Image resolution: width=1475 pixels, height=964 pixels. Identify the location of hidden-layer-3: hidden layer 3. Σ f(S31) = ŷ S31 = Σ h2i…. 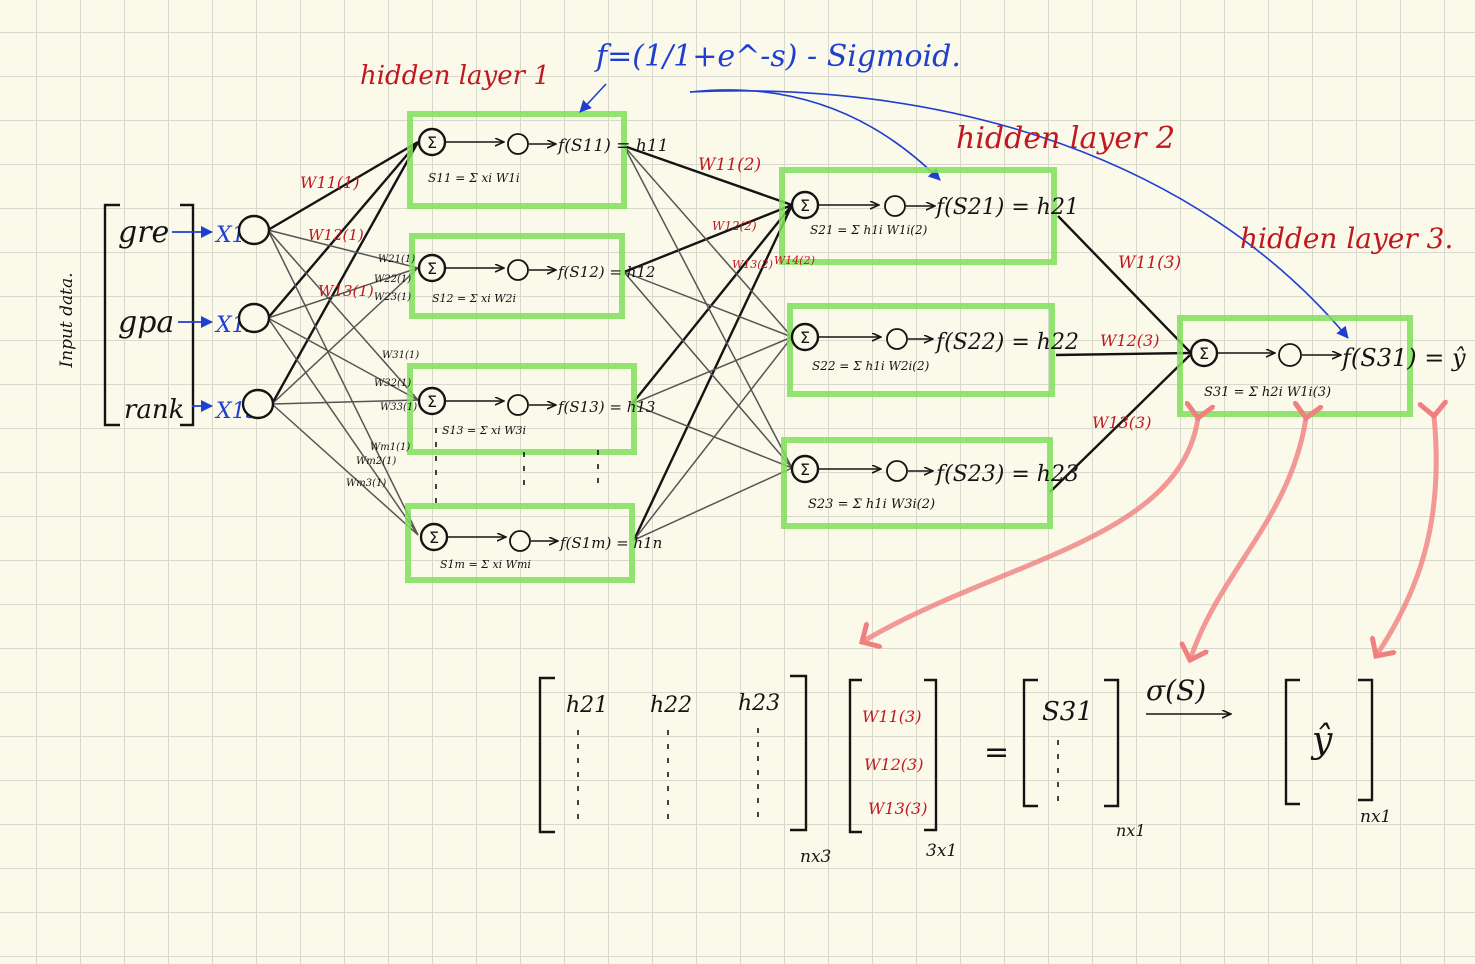
(1279, 327).